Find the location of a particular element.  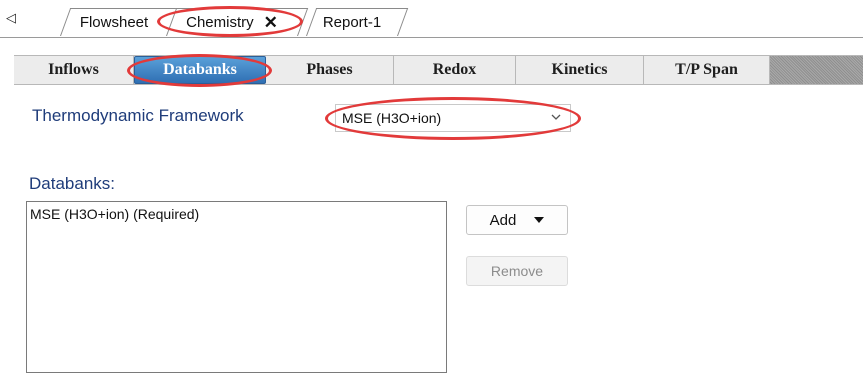

framework-select-value: MSE (H3O+ion) is located at coordinates (392, 118).